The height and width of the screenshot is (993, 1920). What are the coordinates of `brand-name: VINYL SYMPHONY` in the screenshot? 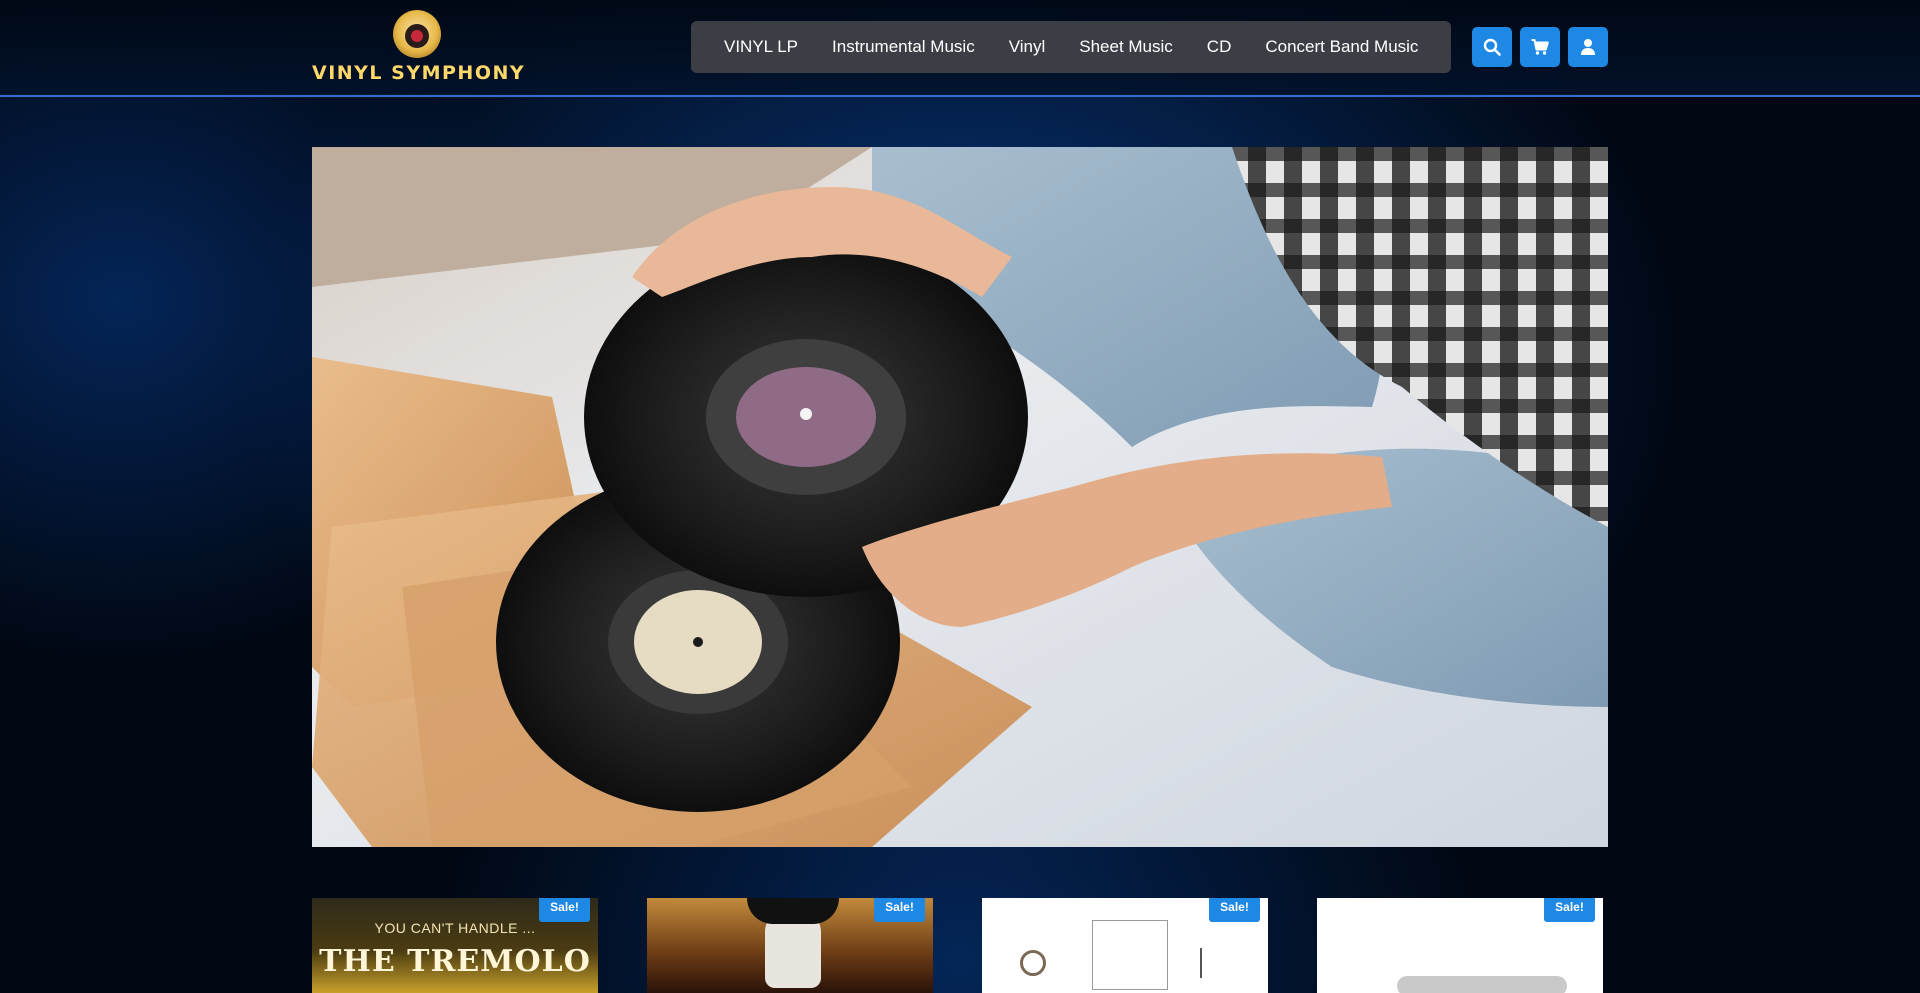 It's located at (419, 73).